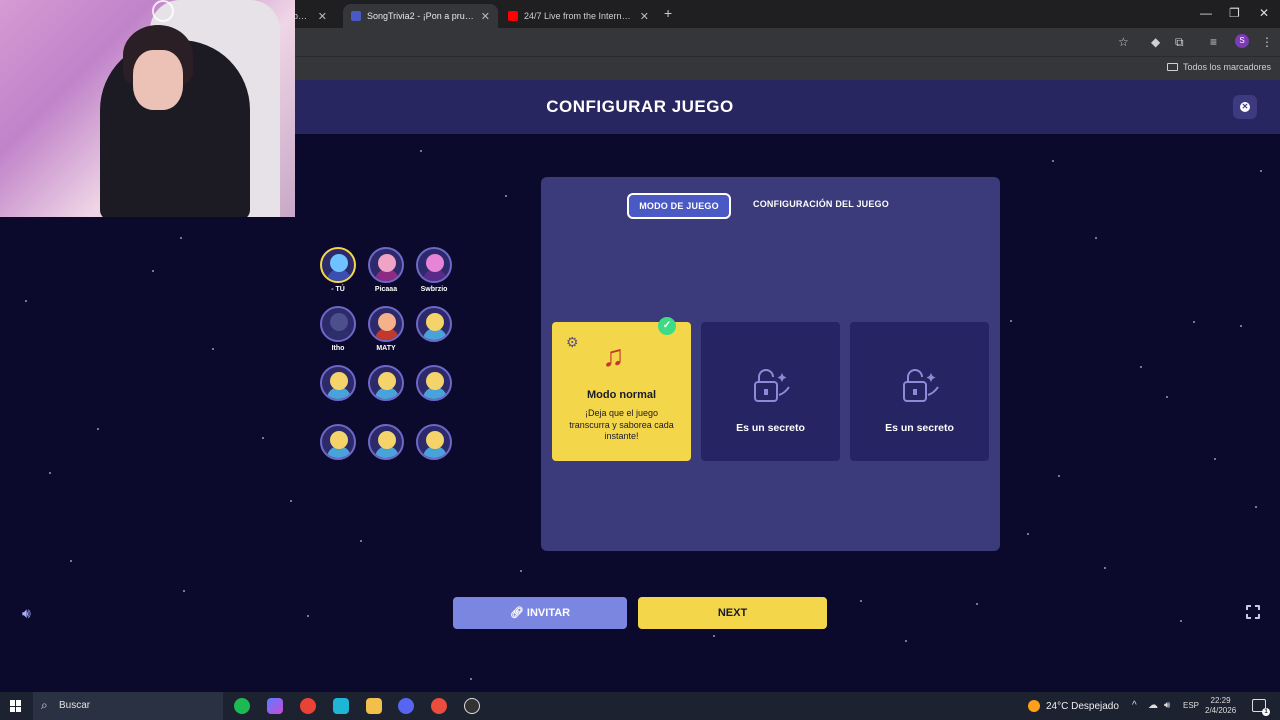 The height and width of the screenshot is (720, 1280). What do you see at coordinates (1234, 13) in the screenshot?
I see `restore-icon: ❐` at bounding box center [1234, 13].